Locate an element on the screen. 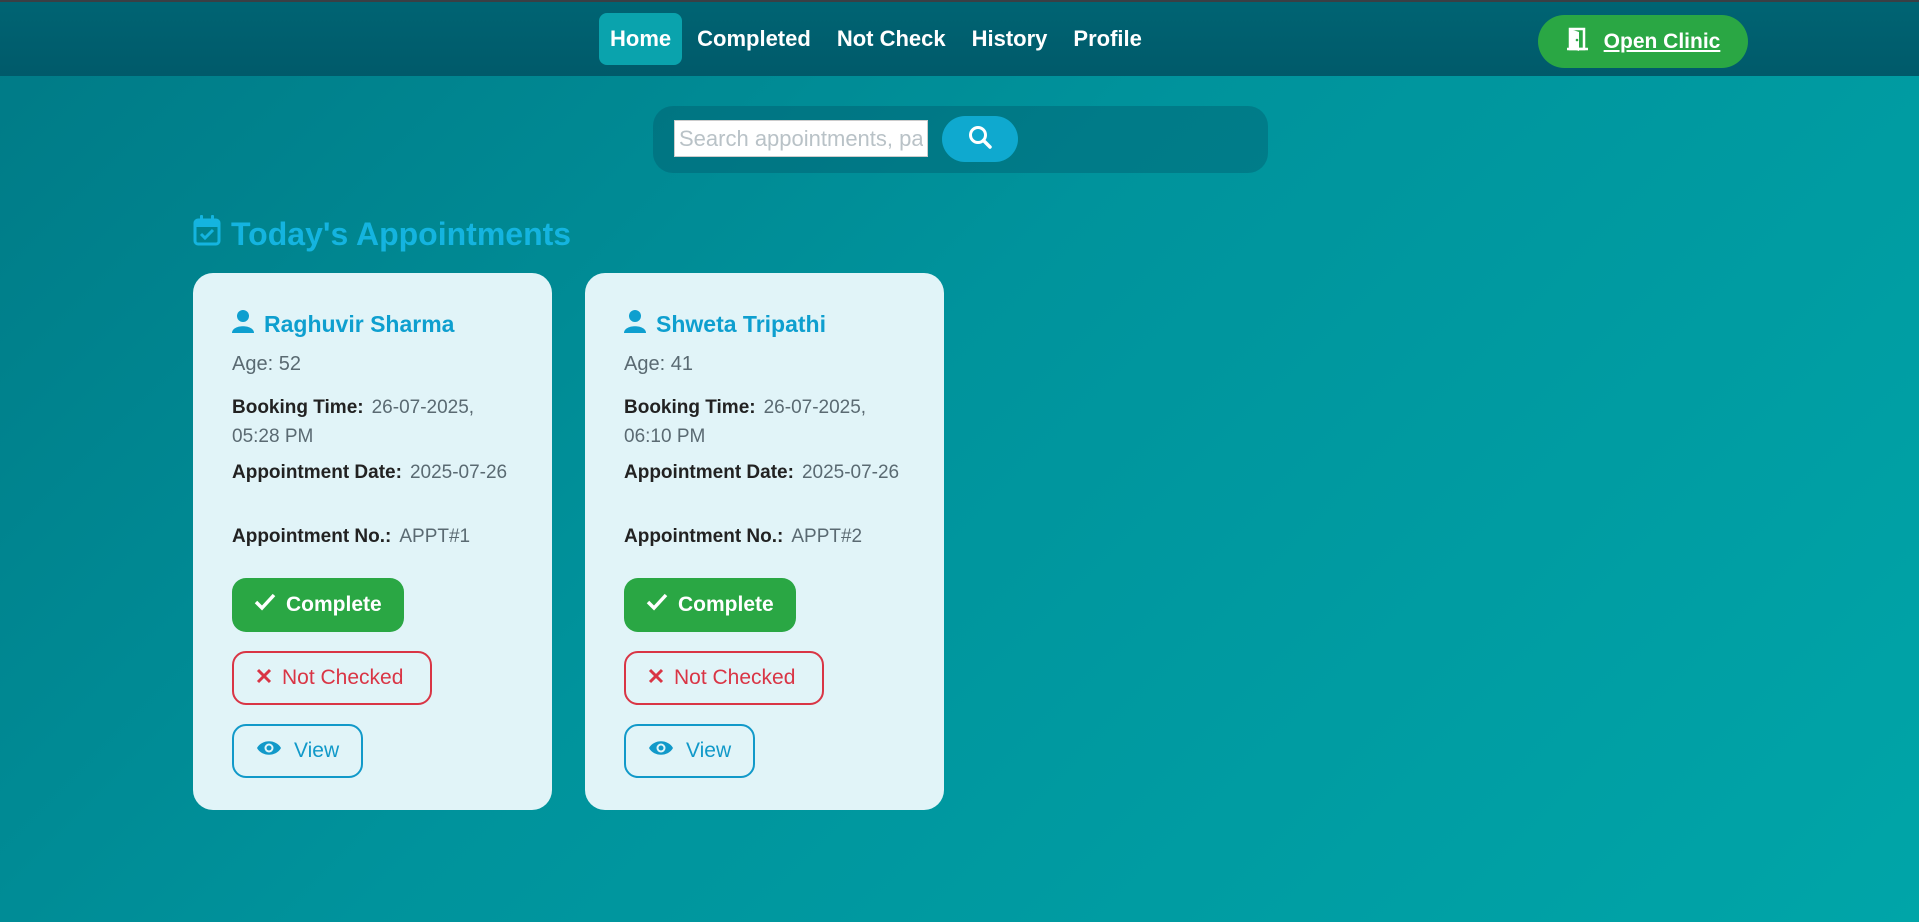 The image size is (1919, 922). page-title-text: Today's Appointments is located at coordinates (401, 233).